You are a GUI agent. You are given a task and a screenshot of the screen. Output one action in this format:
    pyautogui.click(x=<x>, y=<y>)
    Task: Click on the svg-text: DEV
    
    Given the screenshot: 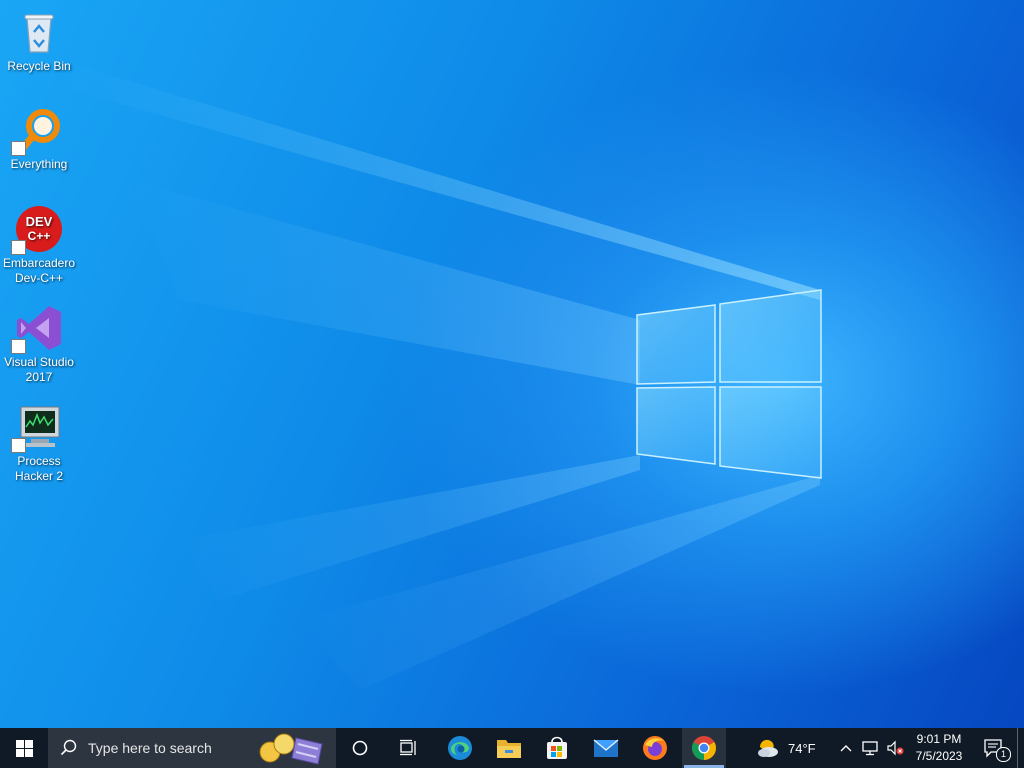 What is the action you would take?
    pyautogui.click(x=39, y=221)
    